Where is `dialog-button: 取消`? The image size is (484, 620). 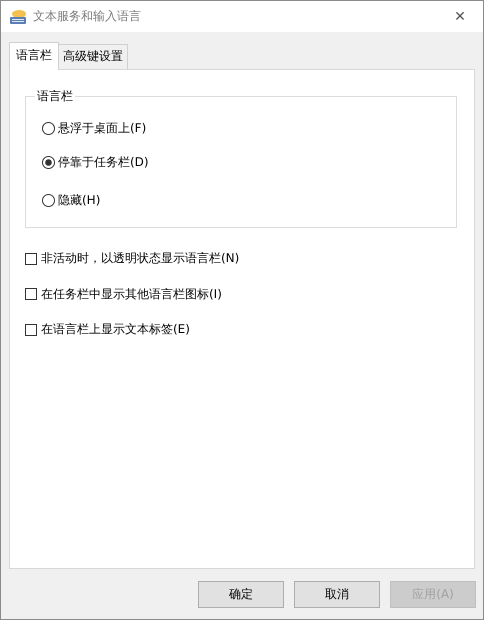
dialog-button: 取消 is located at coordinates (337, 594).